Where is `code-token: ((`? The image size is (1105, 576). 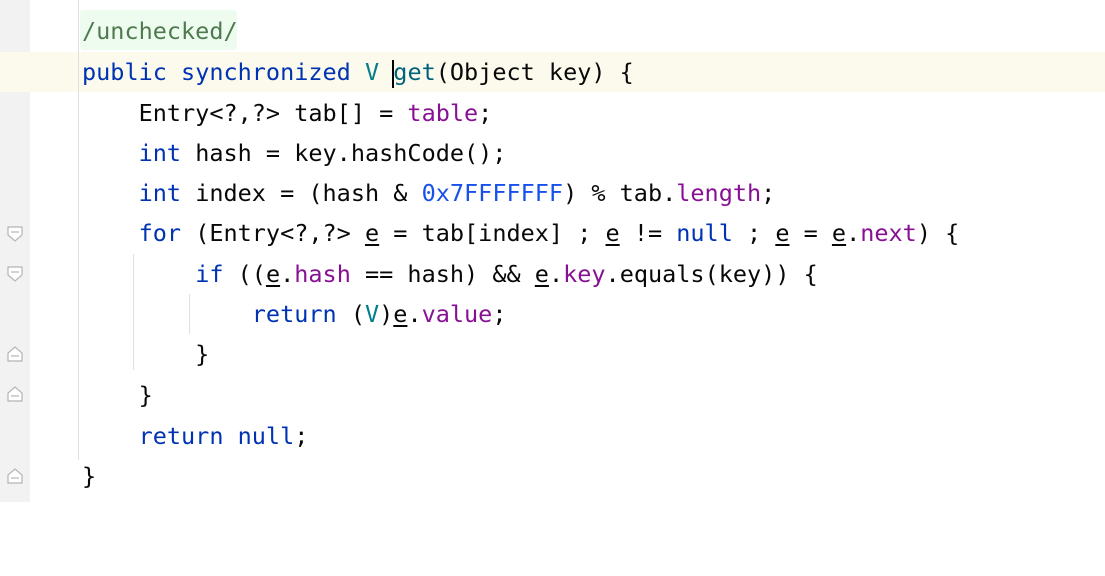
code-token: (( is located at coordinates (244, 274).